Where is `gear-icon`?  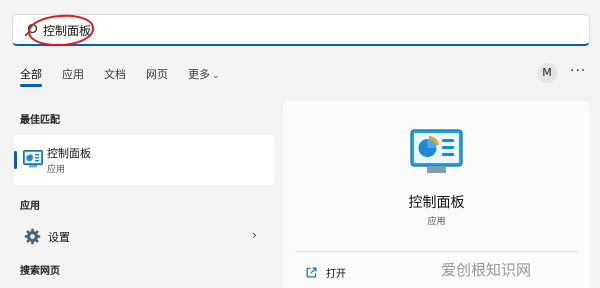 gear-icon is located at coordinates (32, 236).